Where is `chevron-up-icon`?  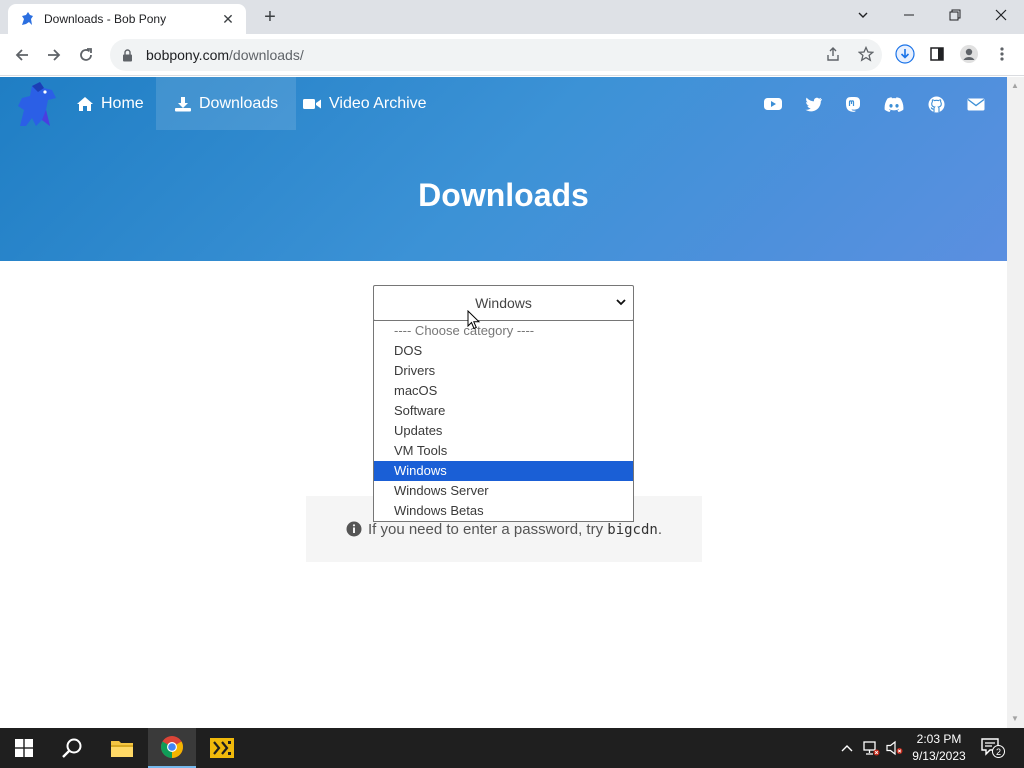
chevron-up-icon is located at coordinates (847, 748).